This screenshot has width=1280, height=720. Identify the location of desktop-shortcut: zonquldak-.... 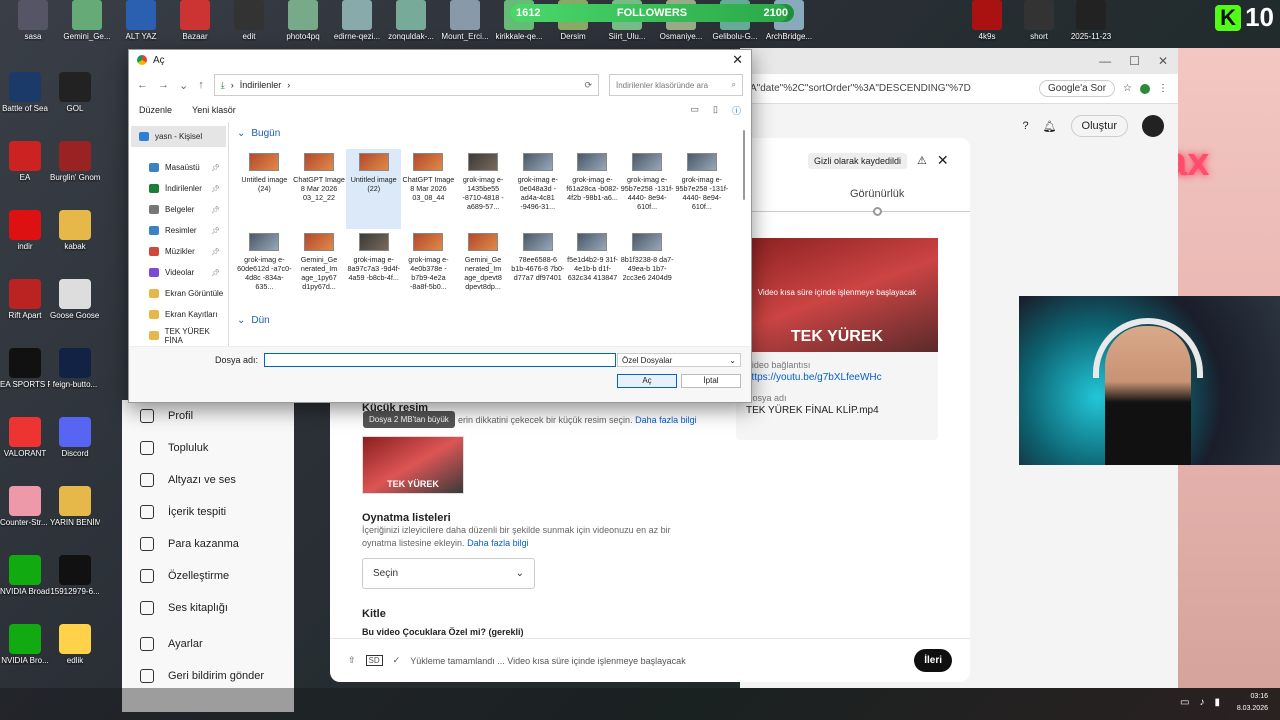
(411, 20).